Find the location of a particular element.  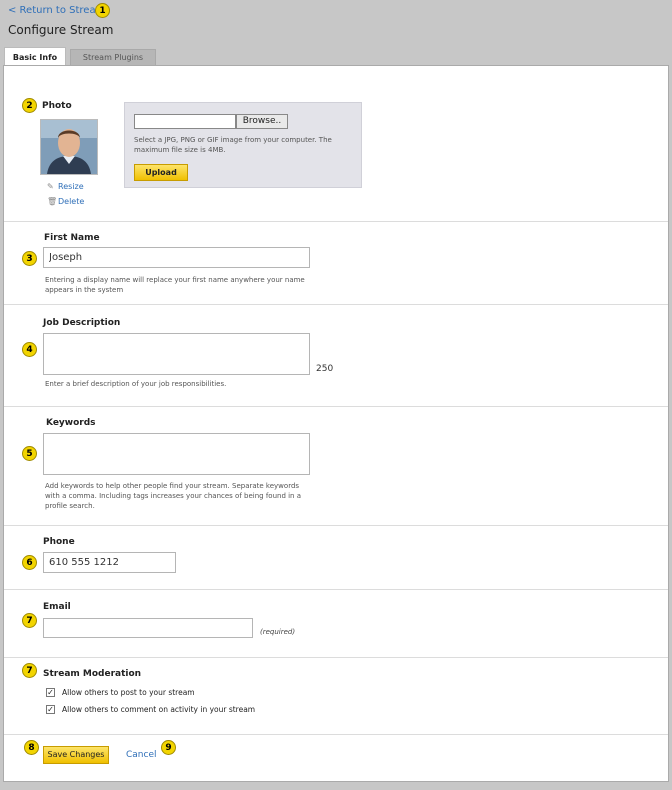

stream-moderation-label: Stream Moderation is located at coordinates (92, 674).